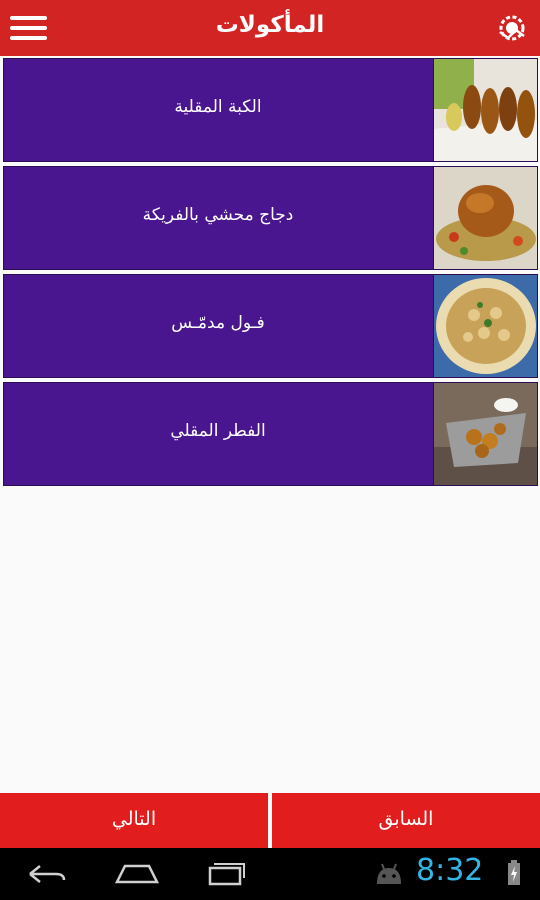  I want to click on top-app-bar: المأكولات, so click(270, 28).